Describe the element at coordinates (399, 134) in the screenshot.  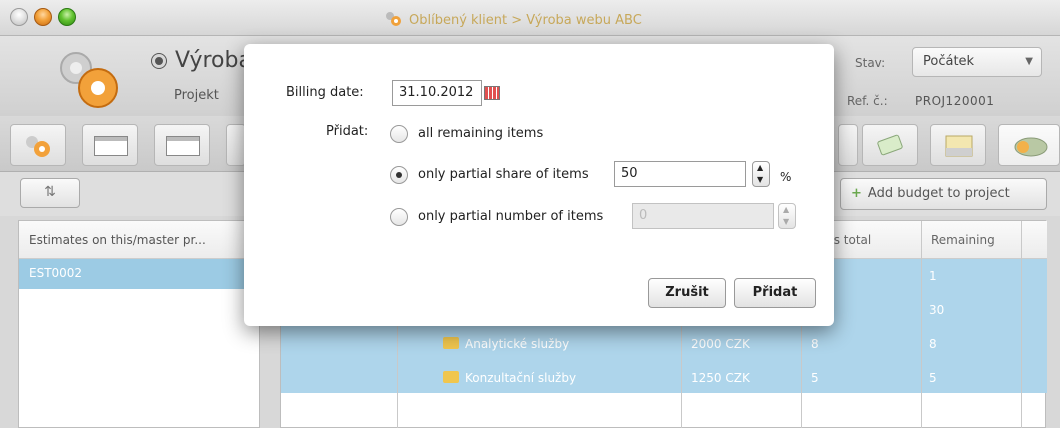
I see `all-remaining-radio` at that location.